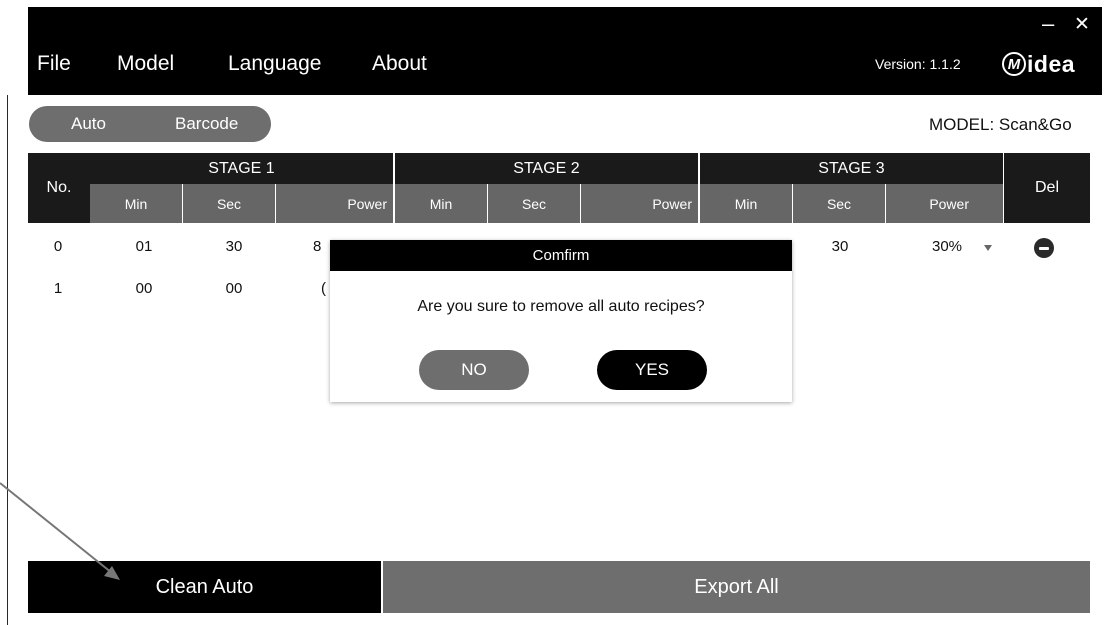  I want to click on column-del: Del, so click(1047, 188).